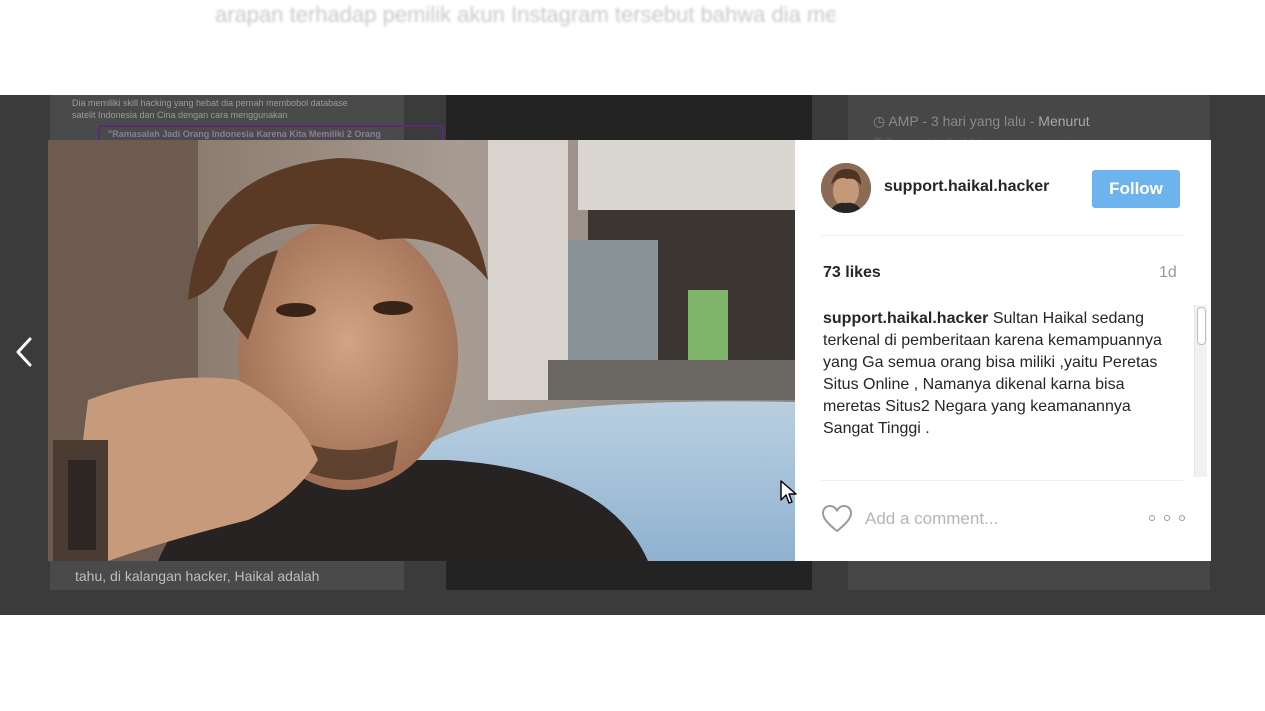 The image size is (1265, 711). What do you see at coordinates (1200, 391) in the screenshot?
I see `caption-scrollbar` at bounding box center [1200, 391].